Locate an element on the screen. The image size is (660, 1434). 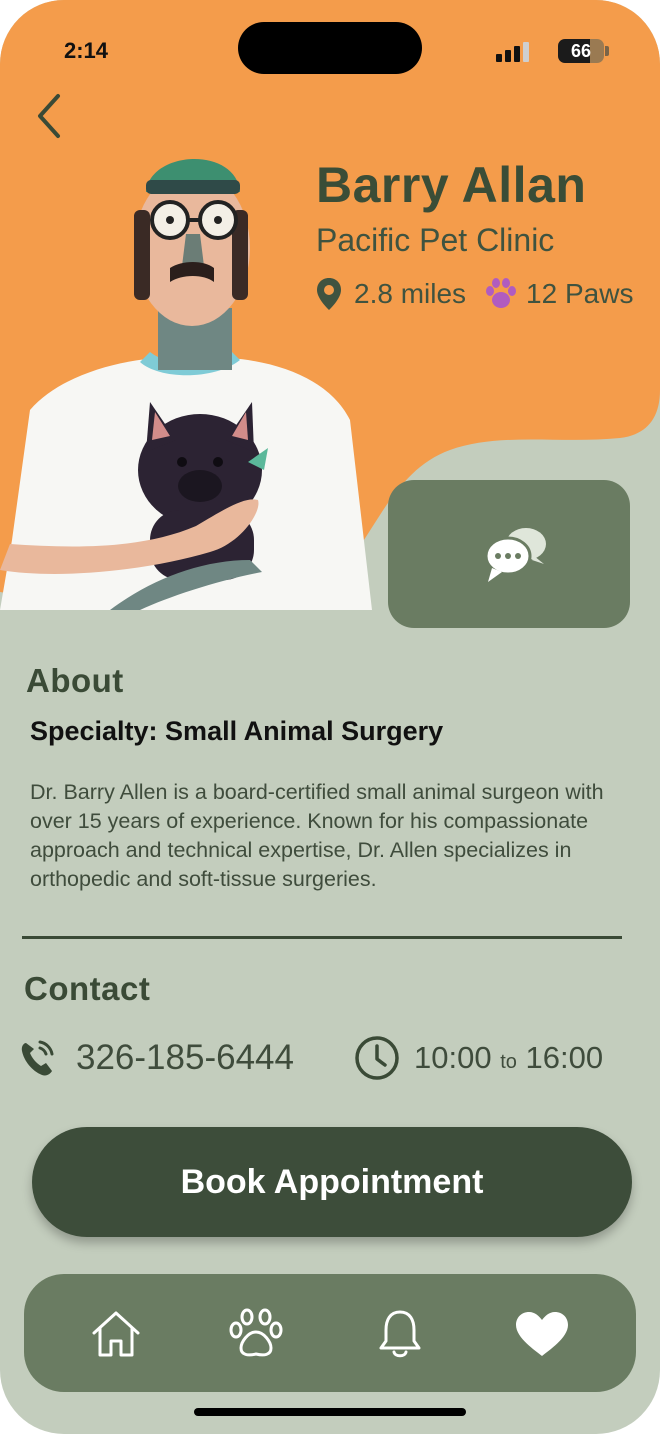
status-time: 2:14 is located at coordinates (86, 50).